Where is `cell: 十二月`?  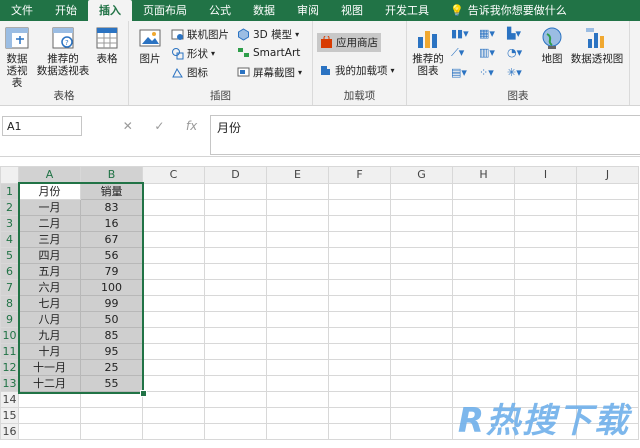
cell: 十二月 is located at coordinates (49, 383).